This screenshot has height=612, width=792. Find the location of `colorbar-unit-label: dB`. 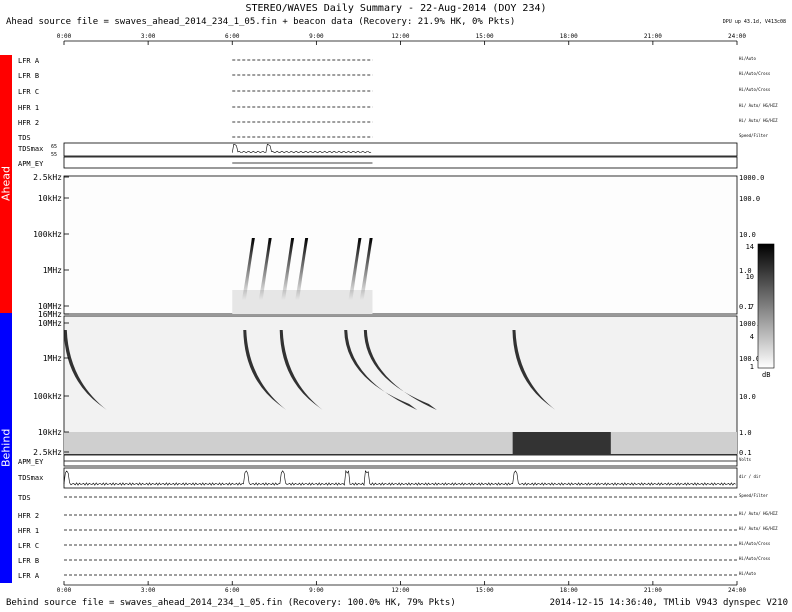

colorbar-unit-label: dB is located at coordinates (766, 375).